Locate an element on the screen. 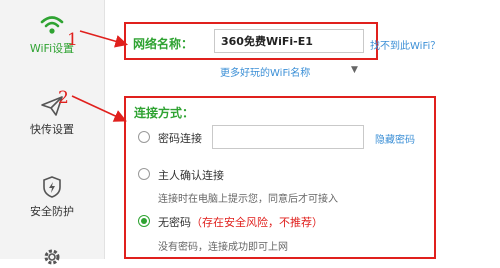  sidebar-item-settings is located at coordinates (52, 257).